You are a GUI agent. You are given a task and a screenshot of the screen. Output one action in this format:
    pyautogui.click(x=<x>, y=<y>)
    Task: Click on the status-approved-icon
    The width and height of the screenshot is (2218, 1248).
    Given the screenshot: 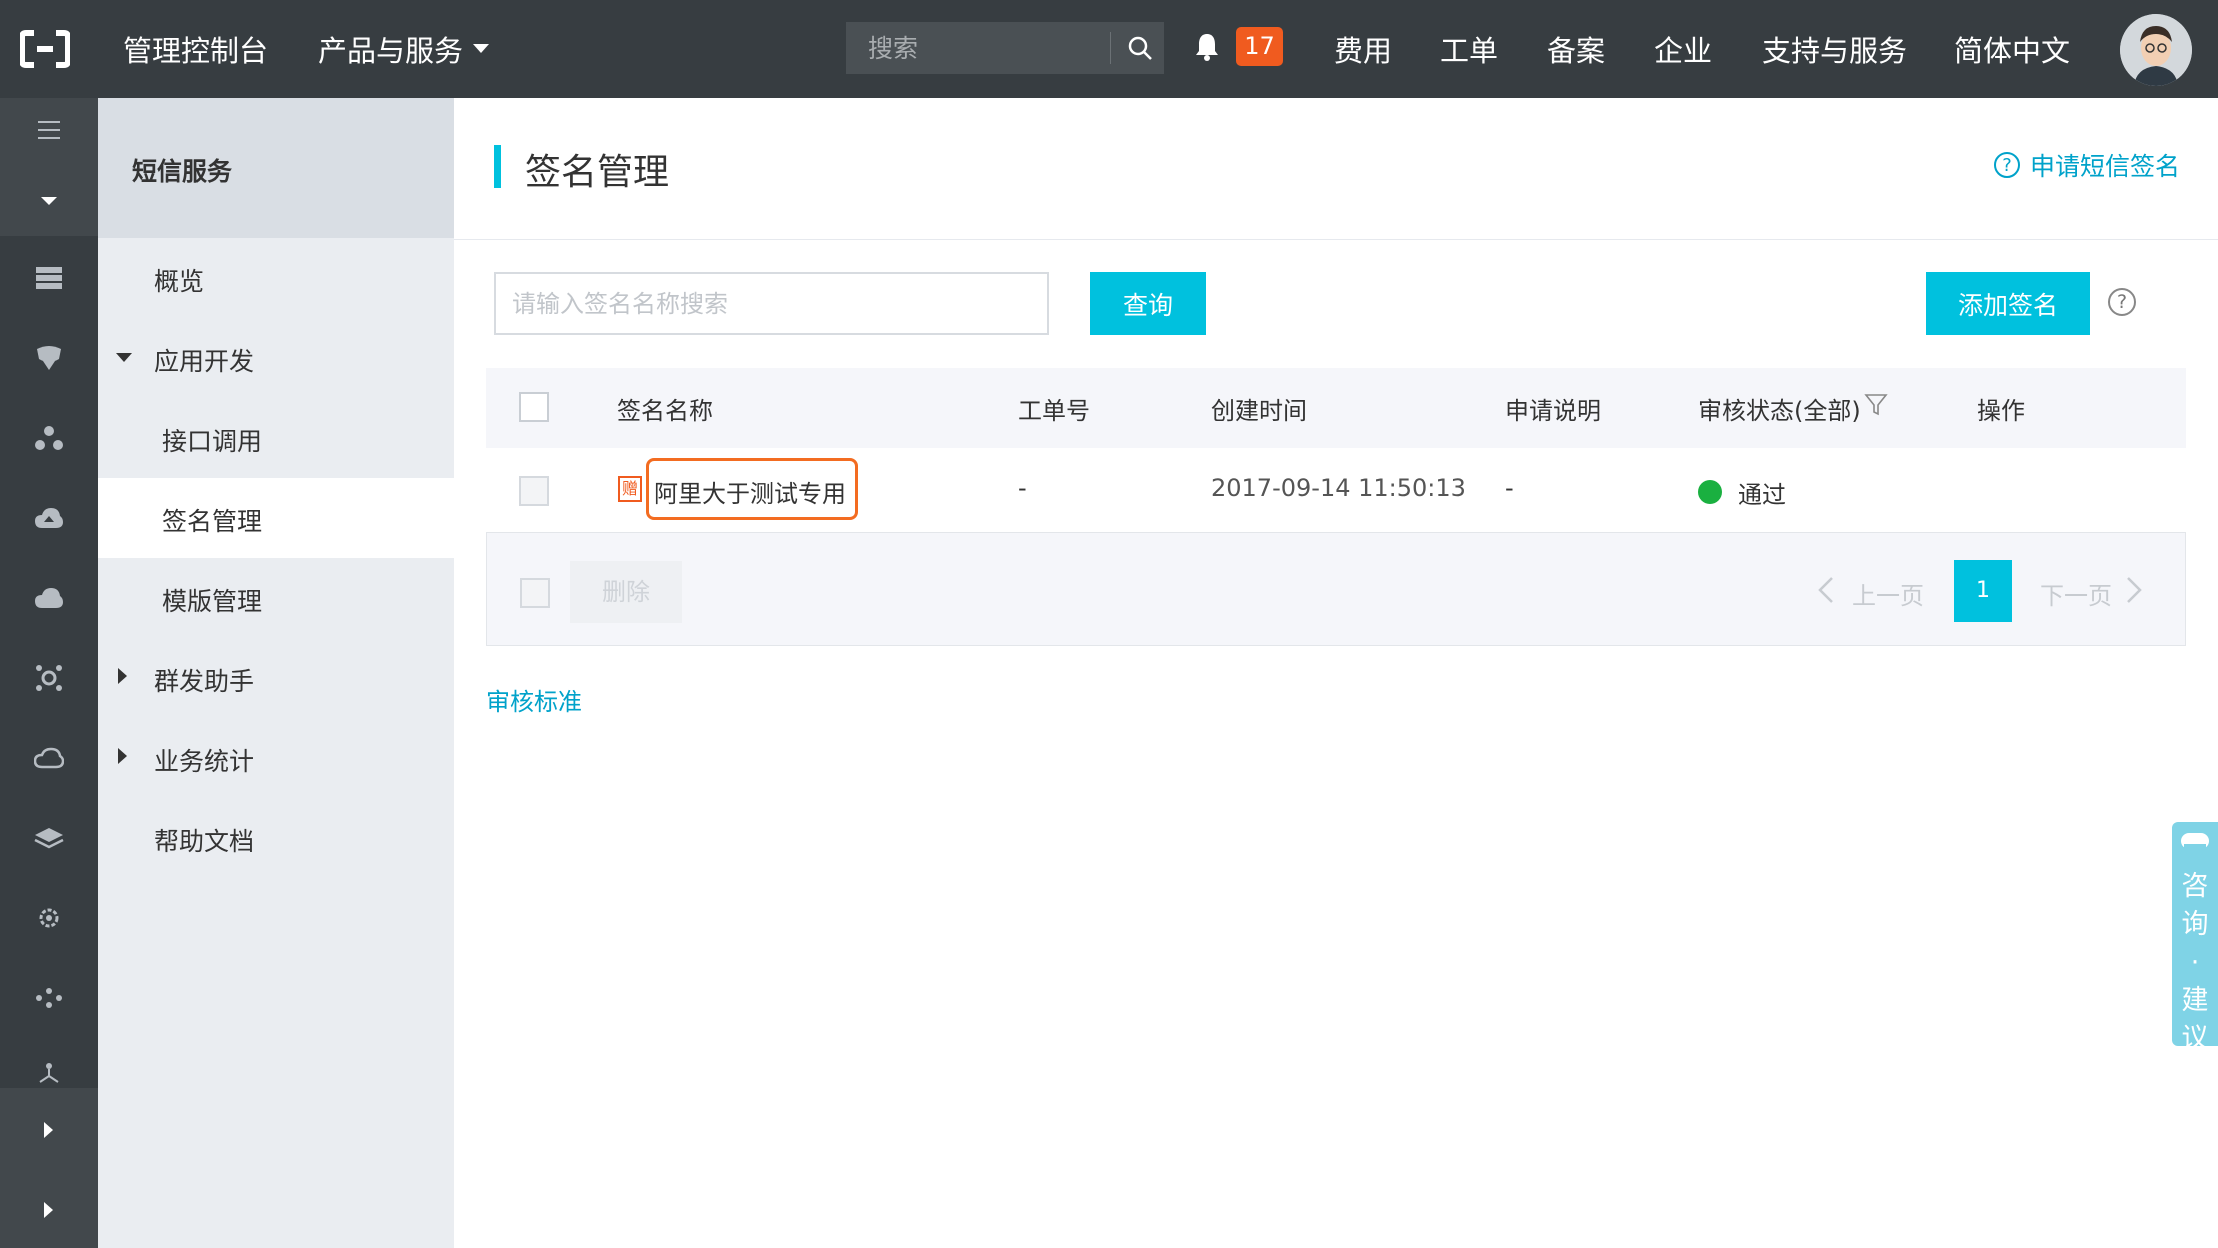 What is the action you would take?
    pyautogui.click(x=1710, y=492)
    